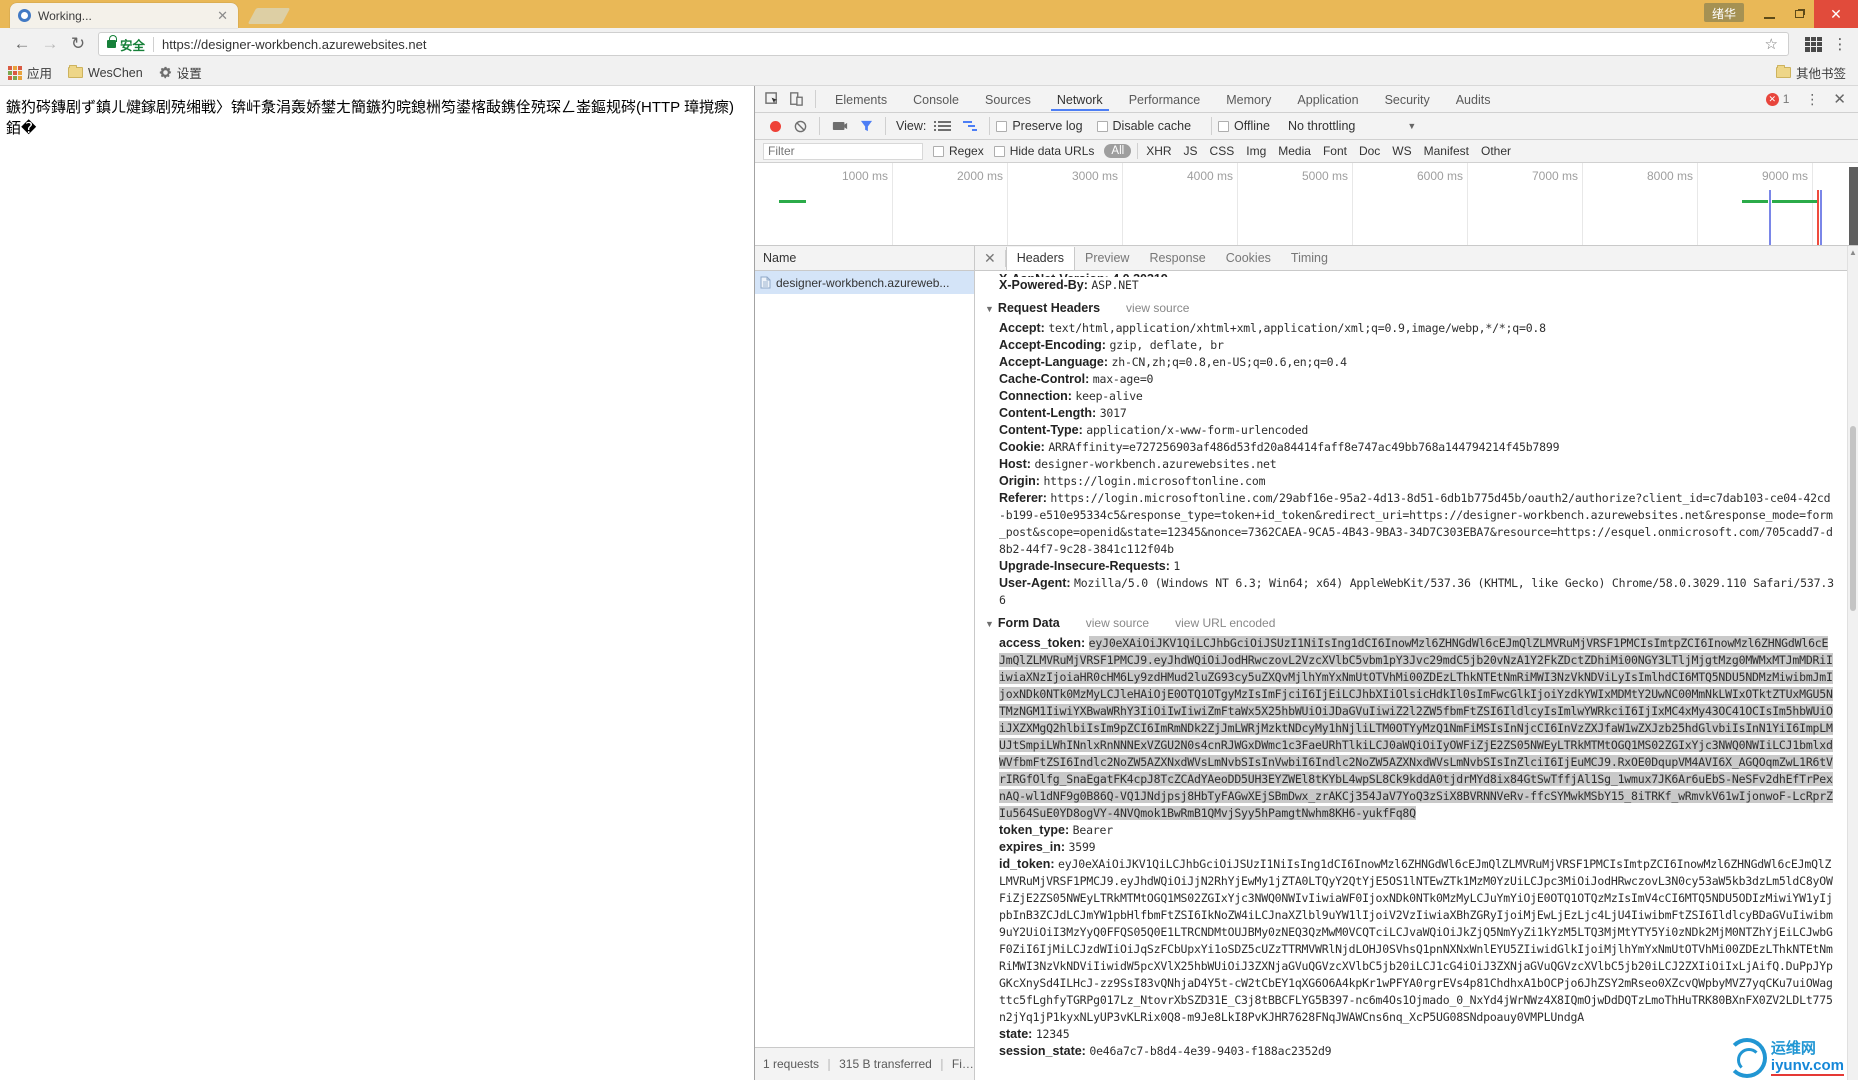 This screenshot has width=1858, height=1080. Describe the element at coordinates (1079, 99) in the screenshot. I see `tab-network: Network` at that location.